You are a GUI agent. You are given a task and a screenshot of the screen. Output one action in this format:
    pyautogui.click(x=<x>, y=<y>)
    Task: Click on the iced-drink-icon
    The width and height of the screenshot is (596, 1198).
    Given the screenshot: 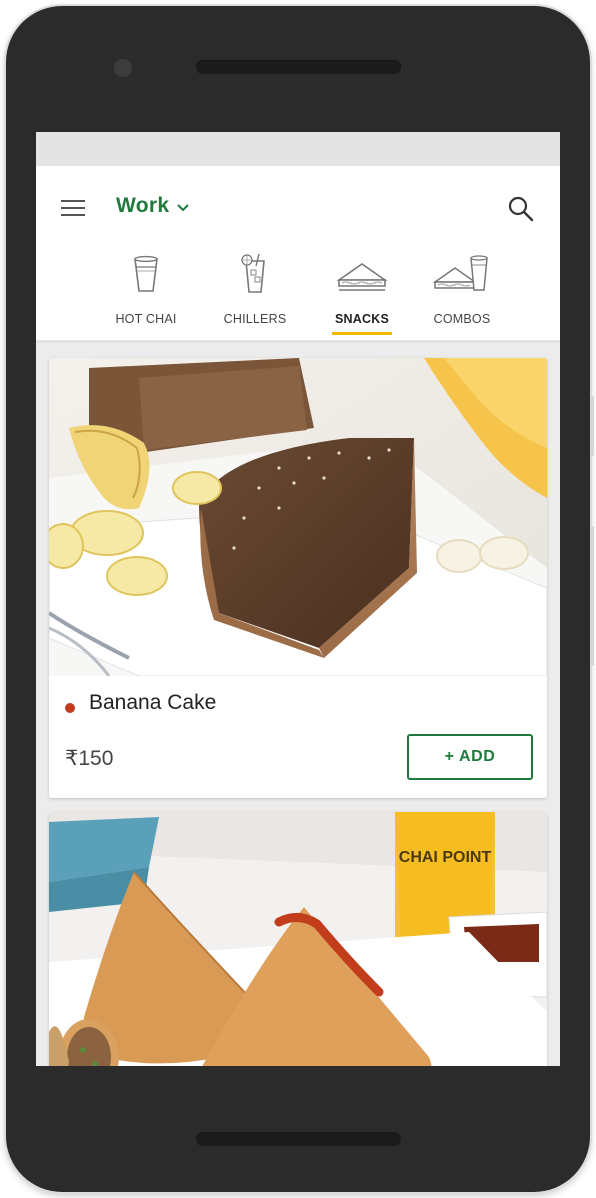 What is the action you would take?
    pyautogui.click(x=253, y=273)
    